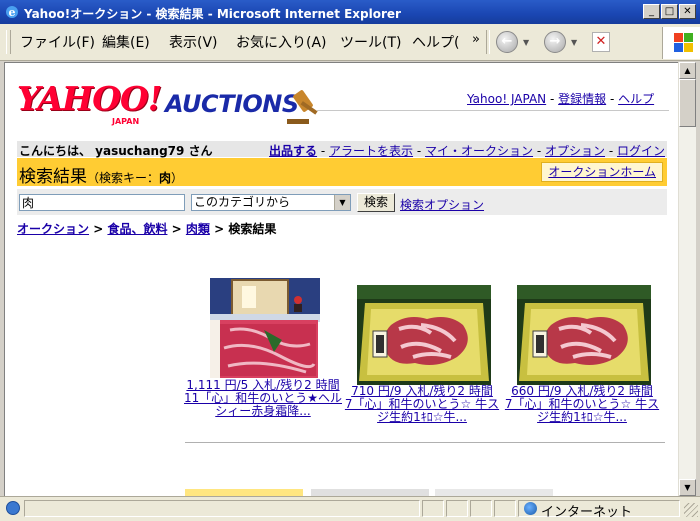 The height and width of the screenshot is (521, 700). What do you see at coordinates (293, 151) in the screenshot?
I see `link-sell: 出品する` at bounding box center [293, 151].